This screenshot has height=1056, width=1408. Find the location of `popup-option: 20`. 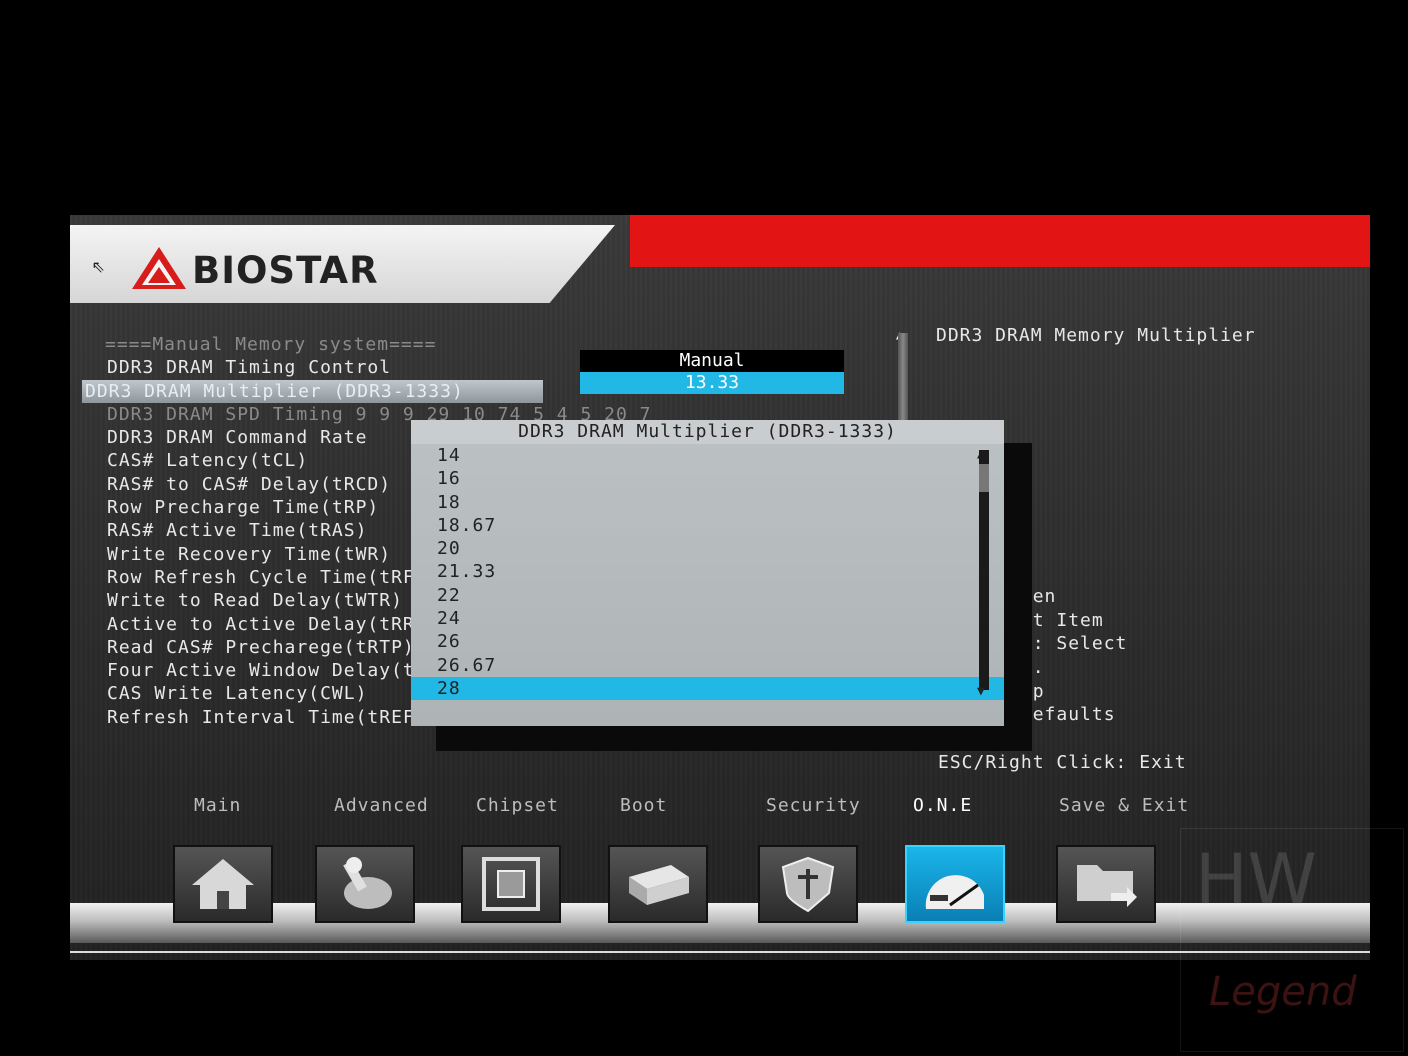

popup-option: 20 is located at coordinates (707, 548).